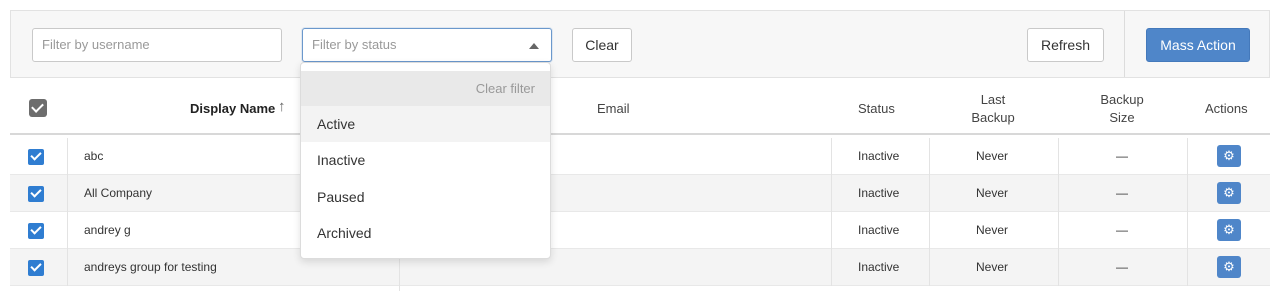  What do you see at coordinates (1065, 45) in the screenshot?
I see `refresh-button: Refresh` at bounding box center [1065, 45].